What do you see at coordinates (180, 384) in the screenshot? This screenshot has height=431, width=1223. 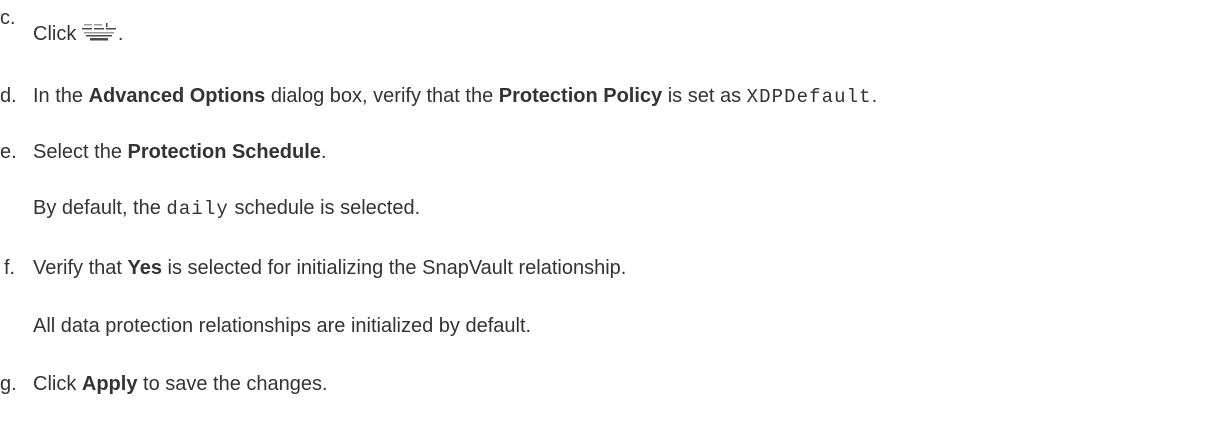 I see `step-text: Click Apply to save the changes.` at bounding box center [180, 384].